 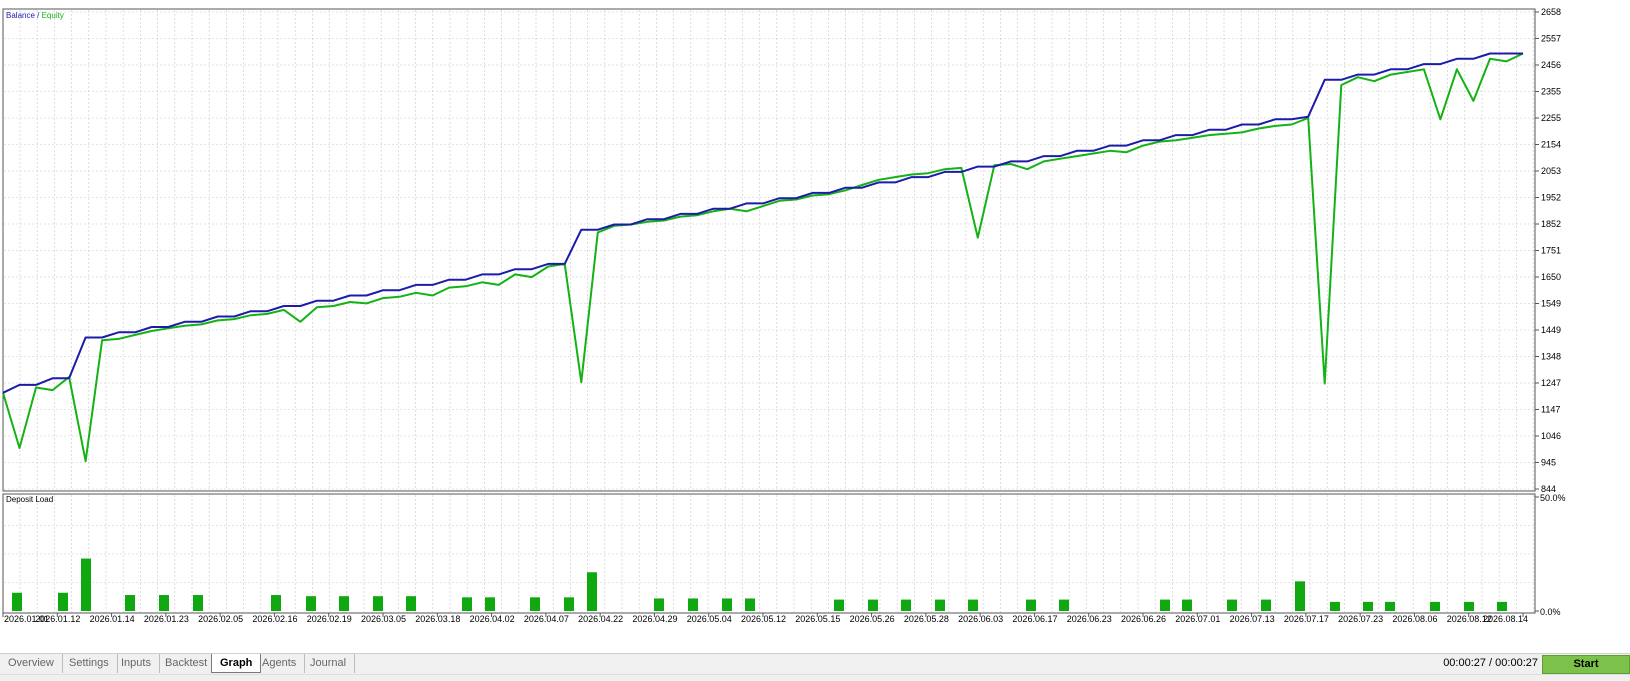 I want to click on x-tick-label: 2026.07.17, so click(x=1306, y=619).